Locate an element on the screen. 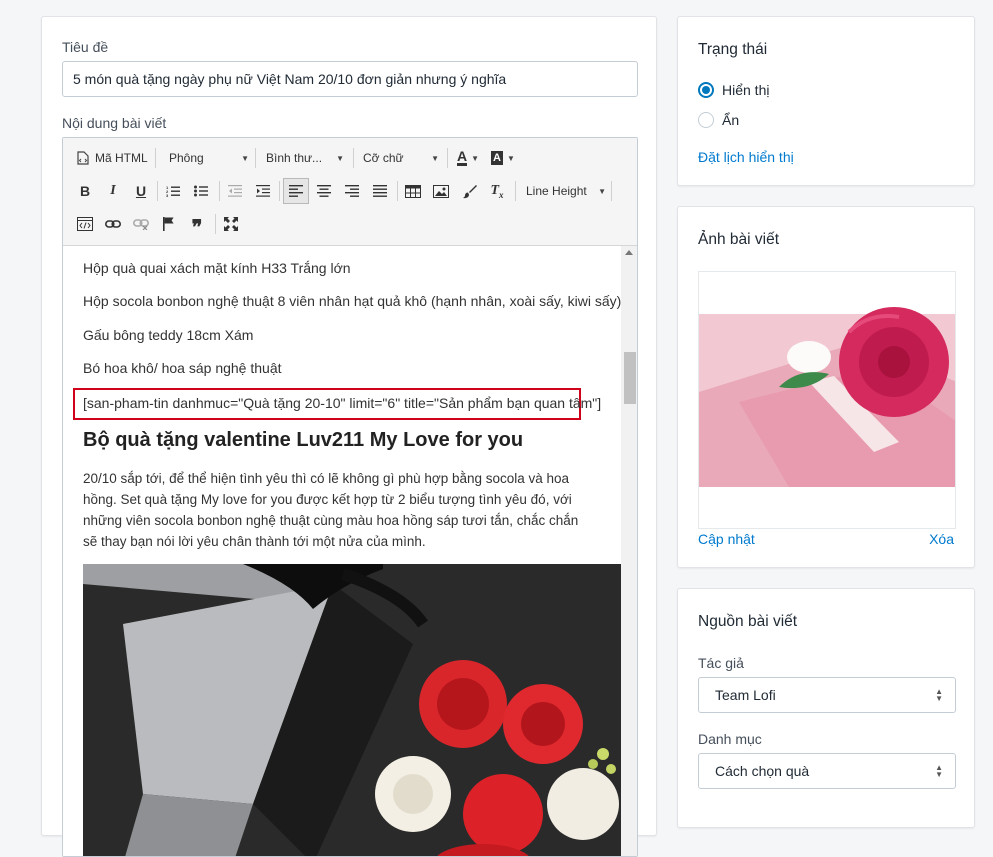  category-select: Cách chọn quà ▲ ▼ is located at coordinates (827, 771).